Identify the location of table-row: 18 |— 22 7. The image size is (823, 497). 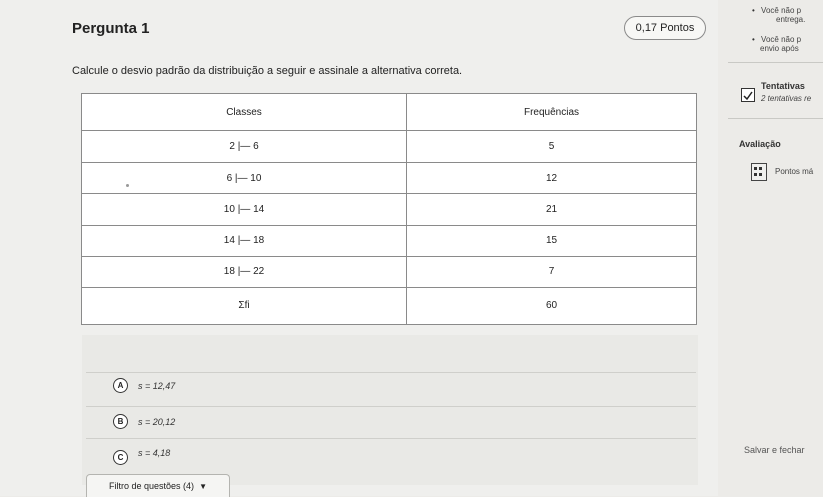
(389, 271).